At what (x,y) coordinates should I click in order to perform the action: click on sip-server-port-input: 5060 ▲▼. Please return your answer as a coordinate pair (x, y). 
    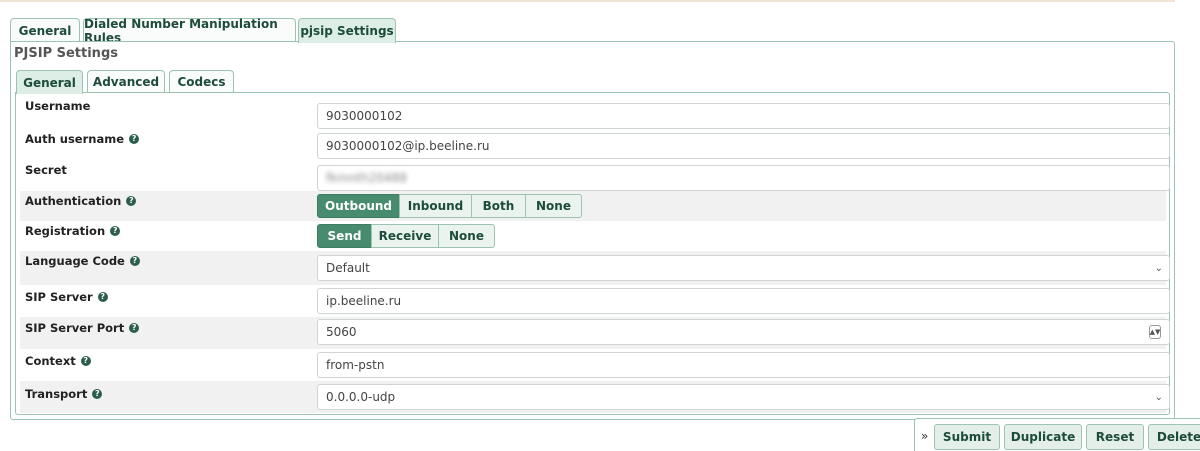
    Looking at the image, I should click on (743, 332).